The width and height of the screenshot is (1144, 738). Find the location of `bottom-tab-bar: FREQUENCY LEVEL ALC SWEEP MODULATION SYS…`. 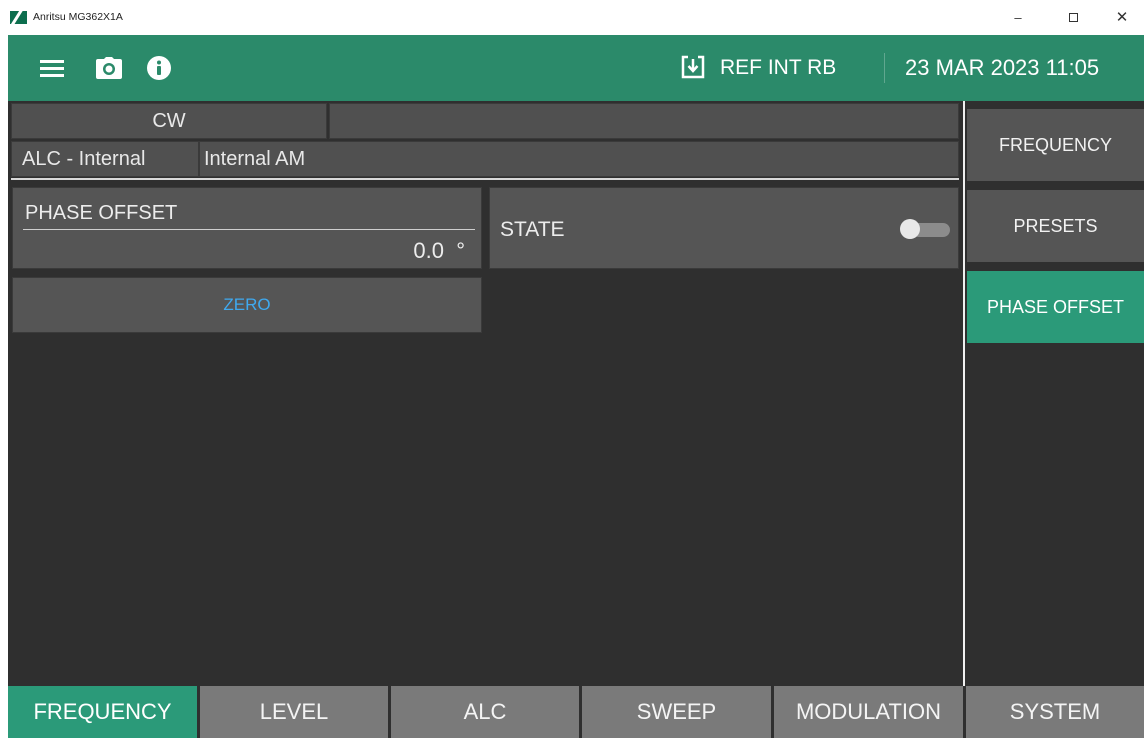

bottom-tab-bar: FREQUENCY LEVEL ALC SWEEP MODULATION SYS… is located at coordinates (576, 712).